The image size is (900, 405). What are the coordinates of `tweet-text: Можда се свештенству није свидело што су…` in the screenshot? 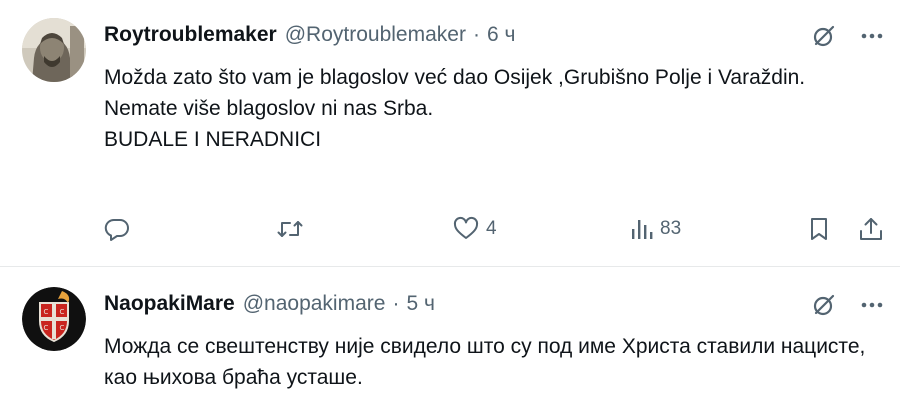 It's located at (494, 362).